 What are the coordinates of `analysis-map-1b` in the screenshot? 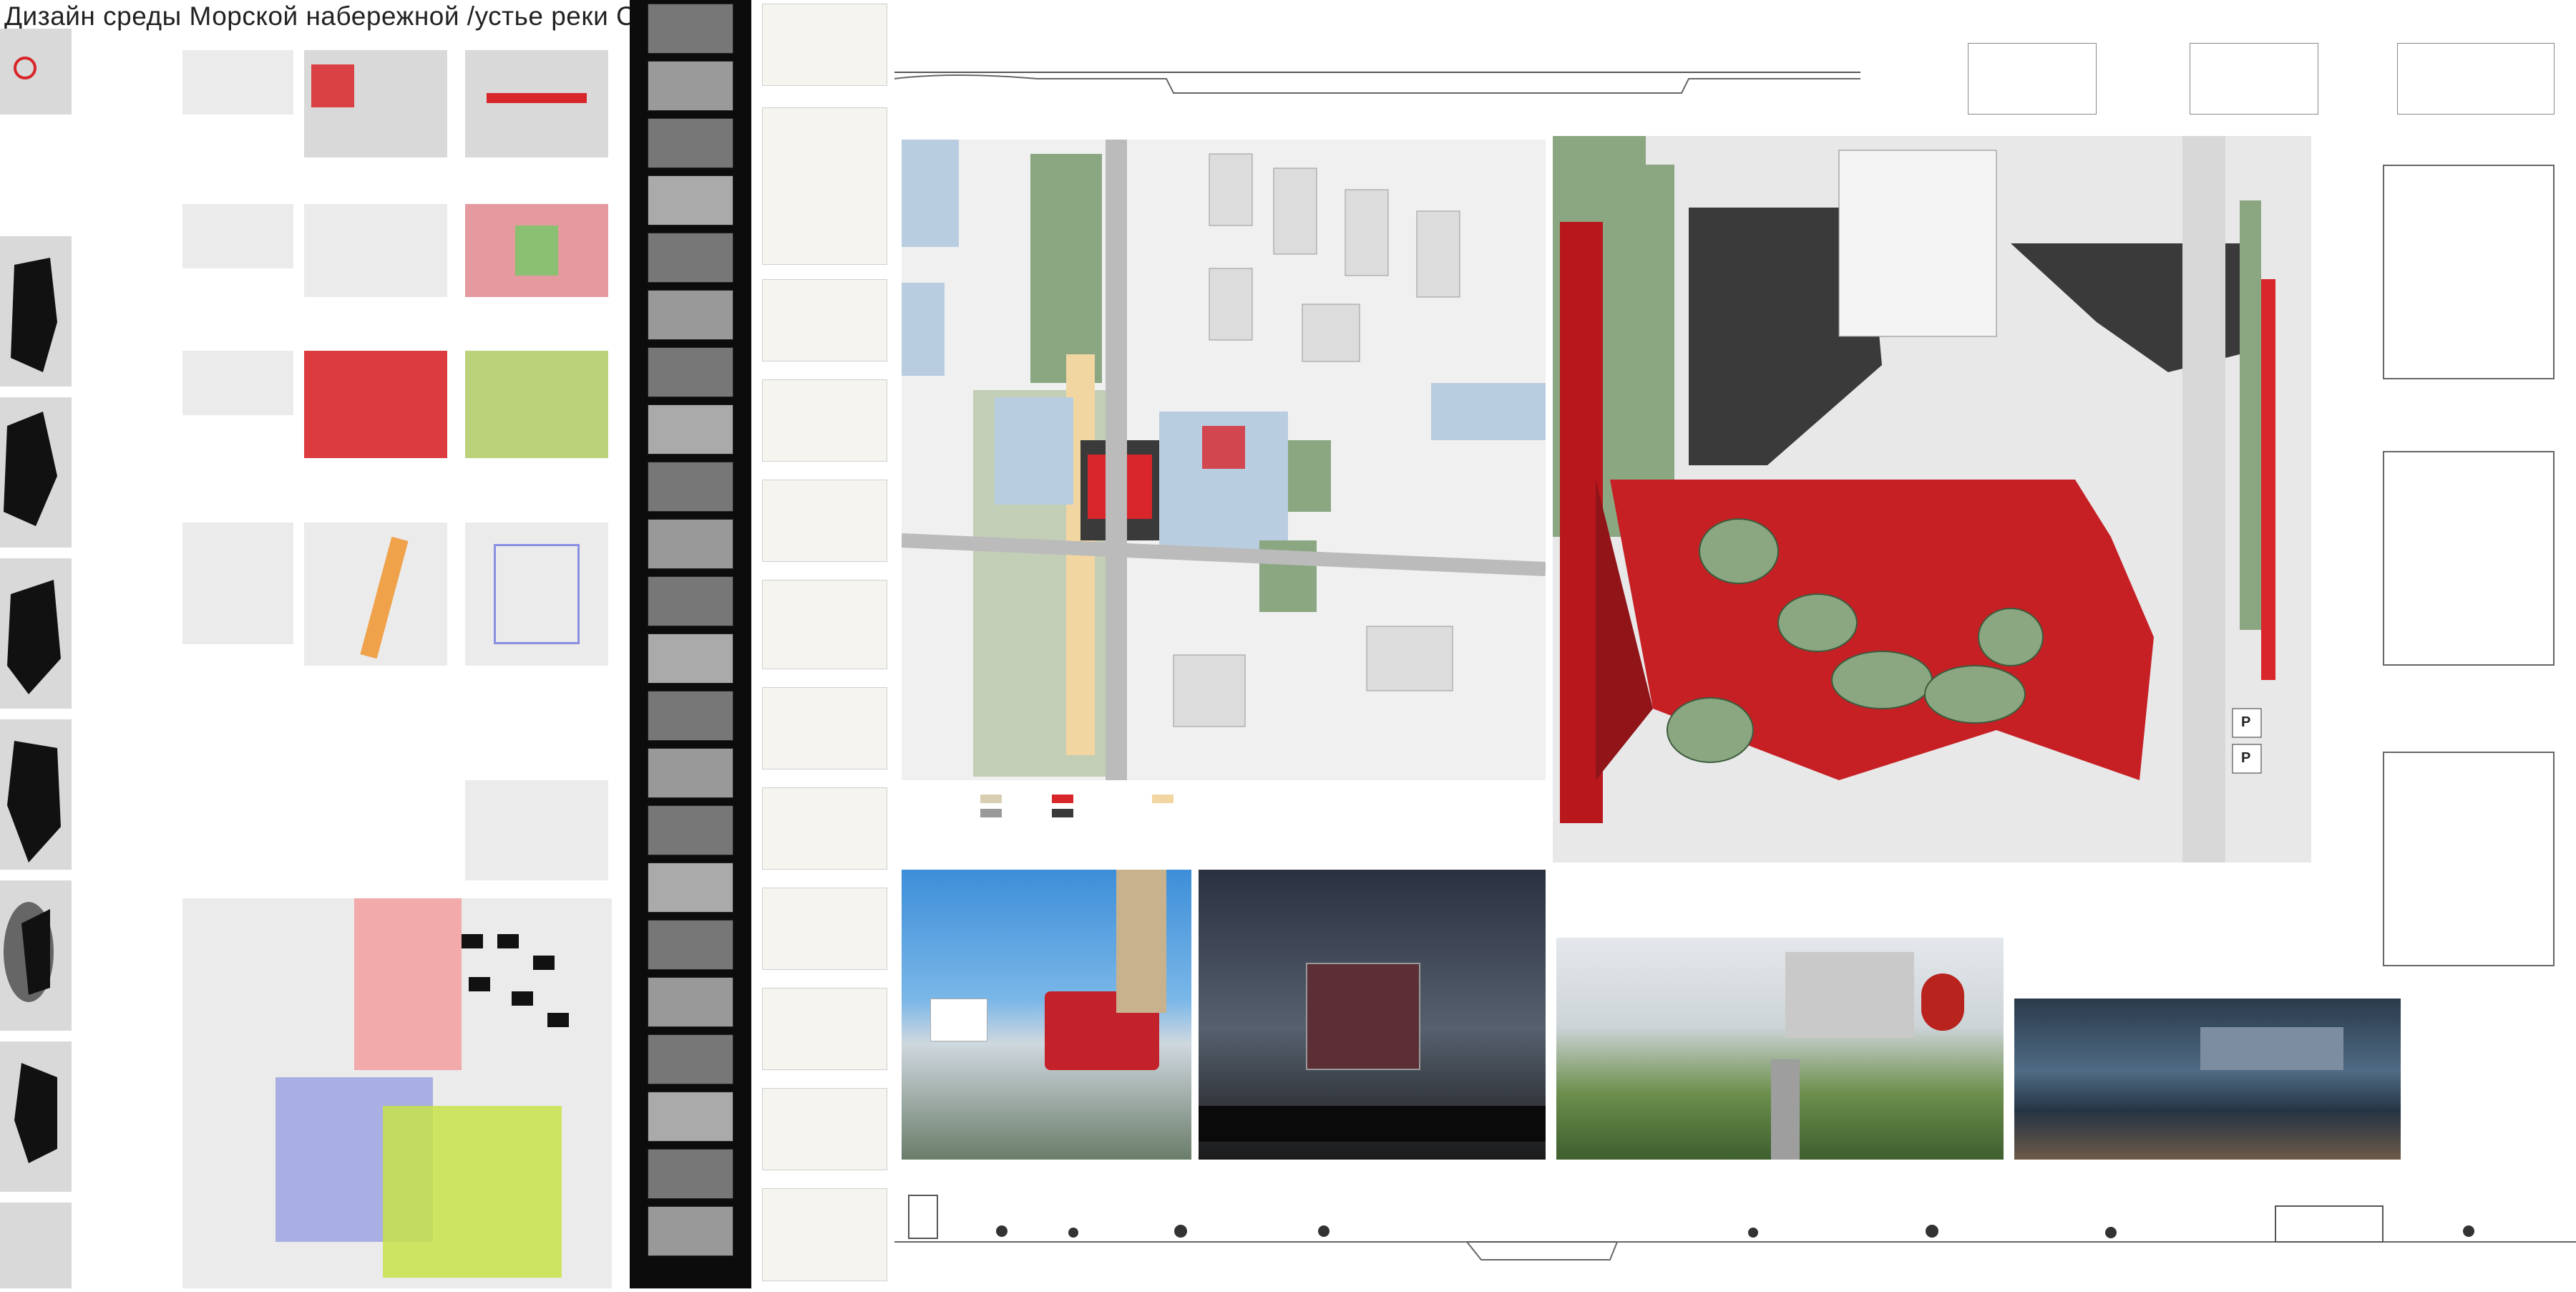 It's located at (536, 103).